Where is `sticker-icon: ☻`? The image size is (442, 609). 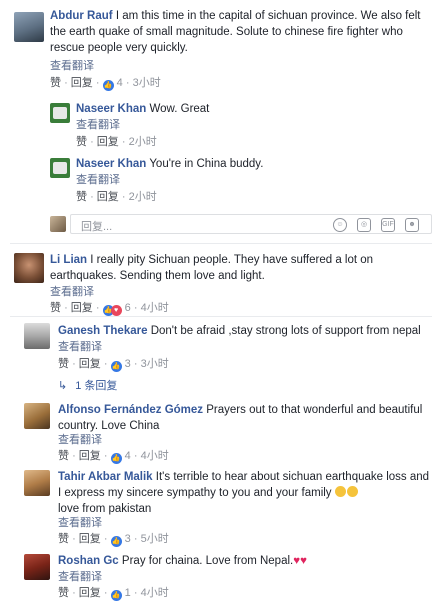
sticker-icon: ☻ is located at coordinates (412, 225).